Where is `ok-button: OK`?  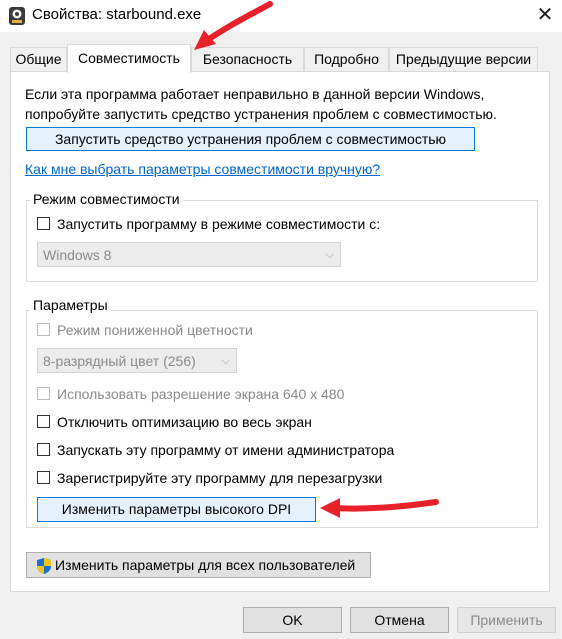 ok-button: OK is located at coordinates (292, 620).